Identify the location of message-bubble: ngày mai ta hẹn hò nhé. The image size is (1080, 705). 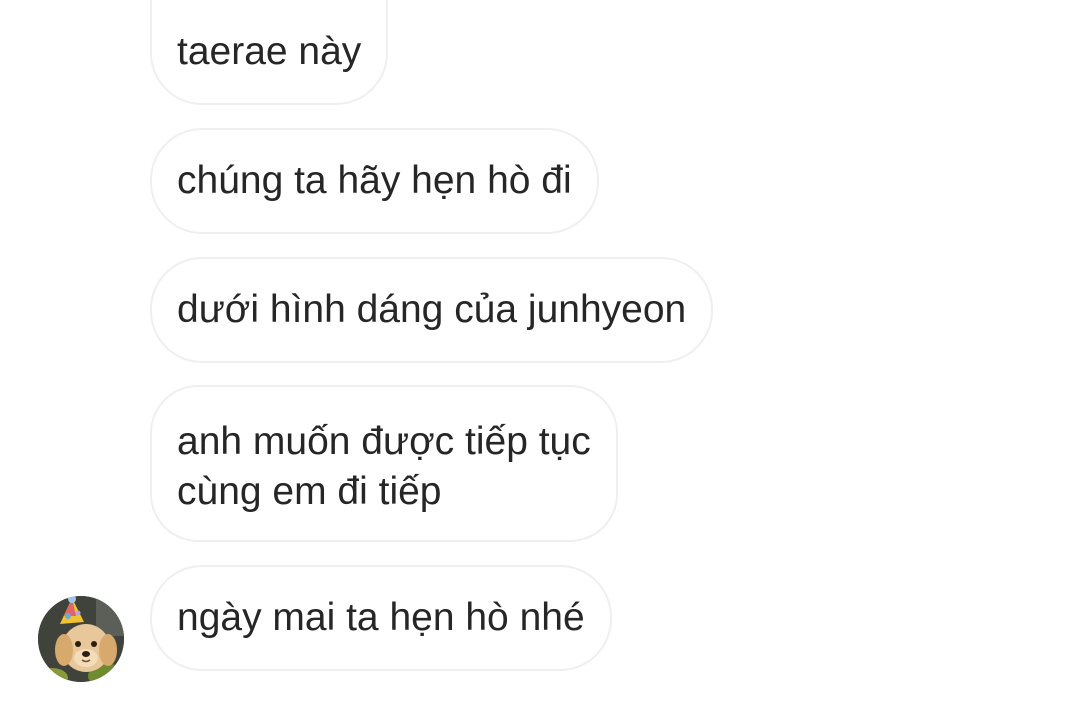
(381, 618).